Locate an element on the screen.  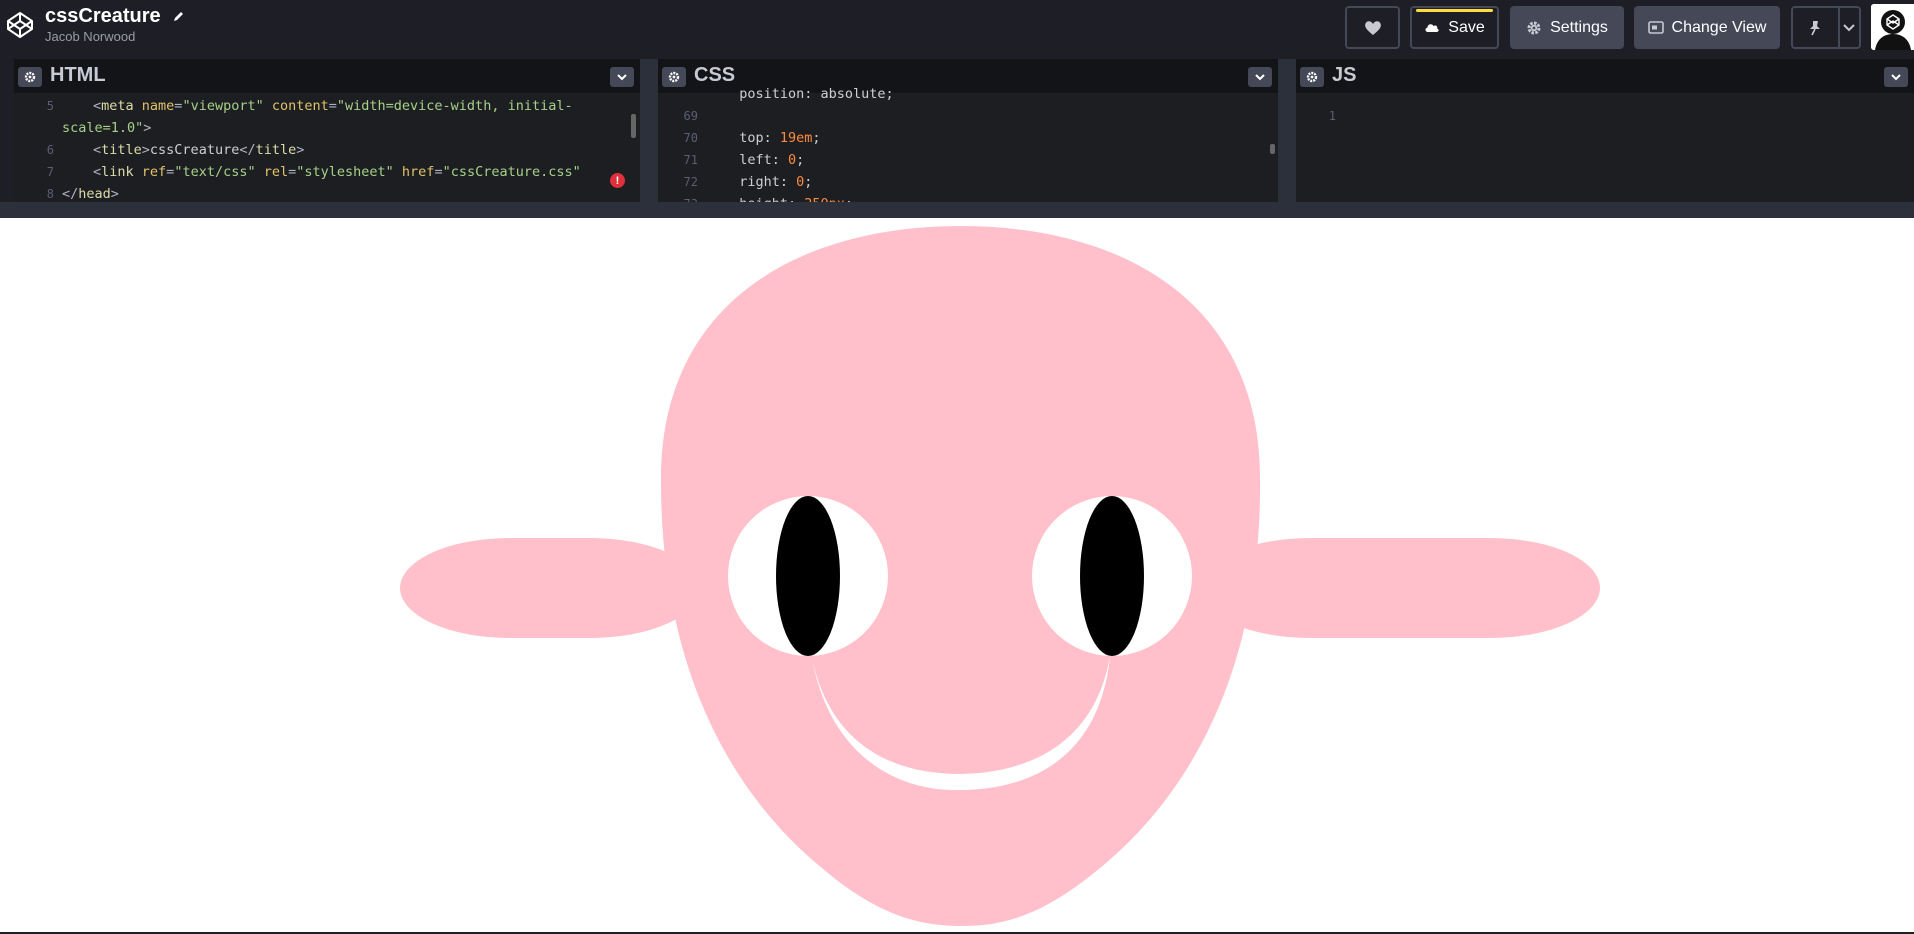
js-code: 1 is located at coordinates (1605, 147).